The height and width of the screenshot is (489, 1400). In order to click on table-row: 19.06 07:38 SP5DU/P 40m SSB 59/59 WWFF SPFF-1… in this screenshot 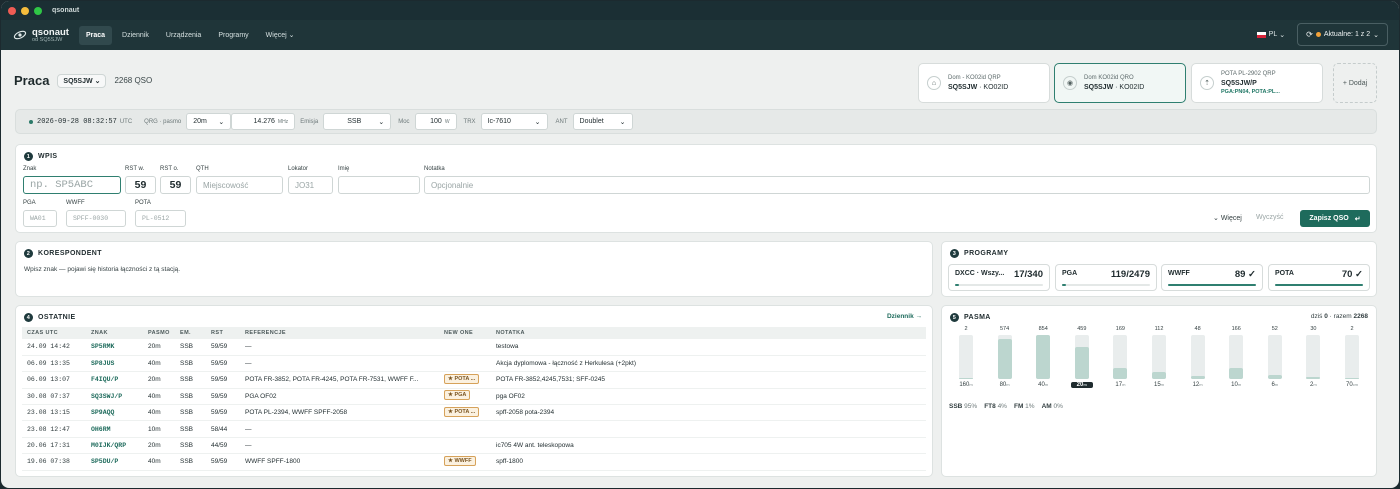, I will do `click(474, 462)`.